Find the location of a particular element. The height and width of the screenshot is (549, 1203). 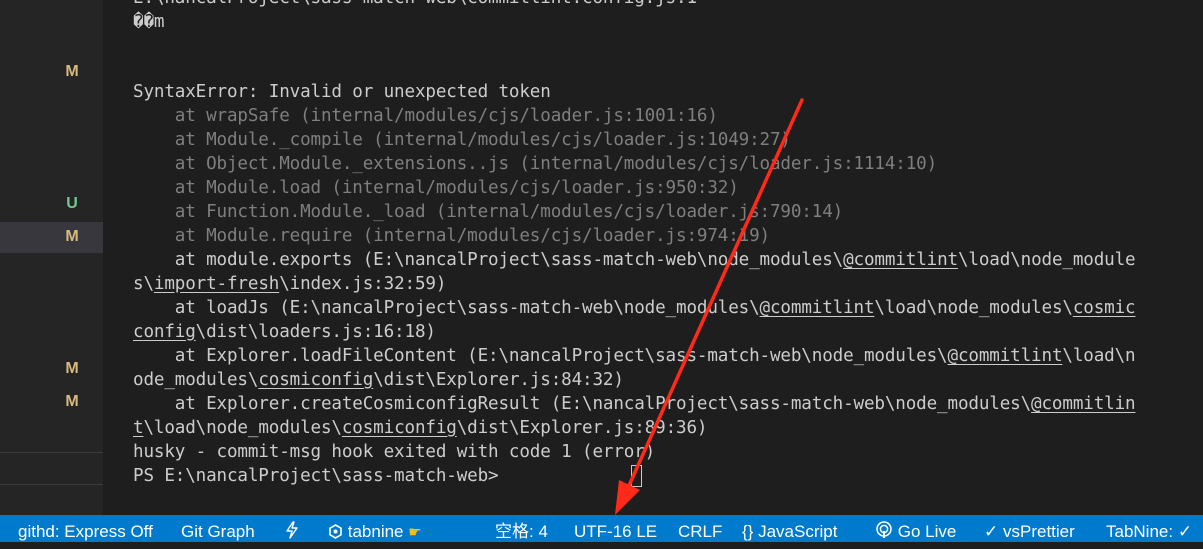

path-link: cosmic is located at coordinates (1104, 308).